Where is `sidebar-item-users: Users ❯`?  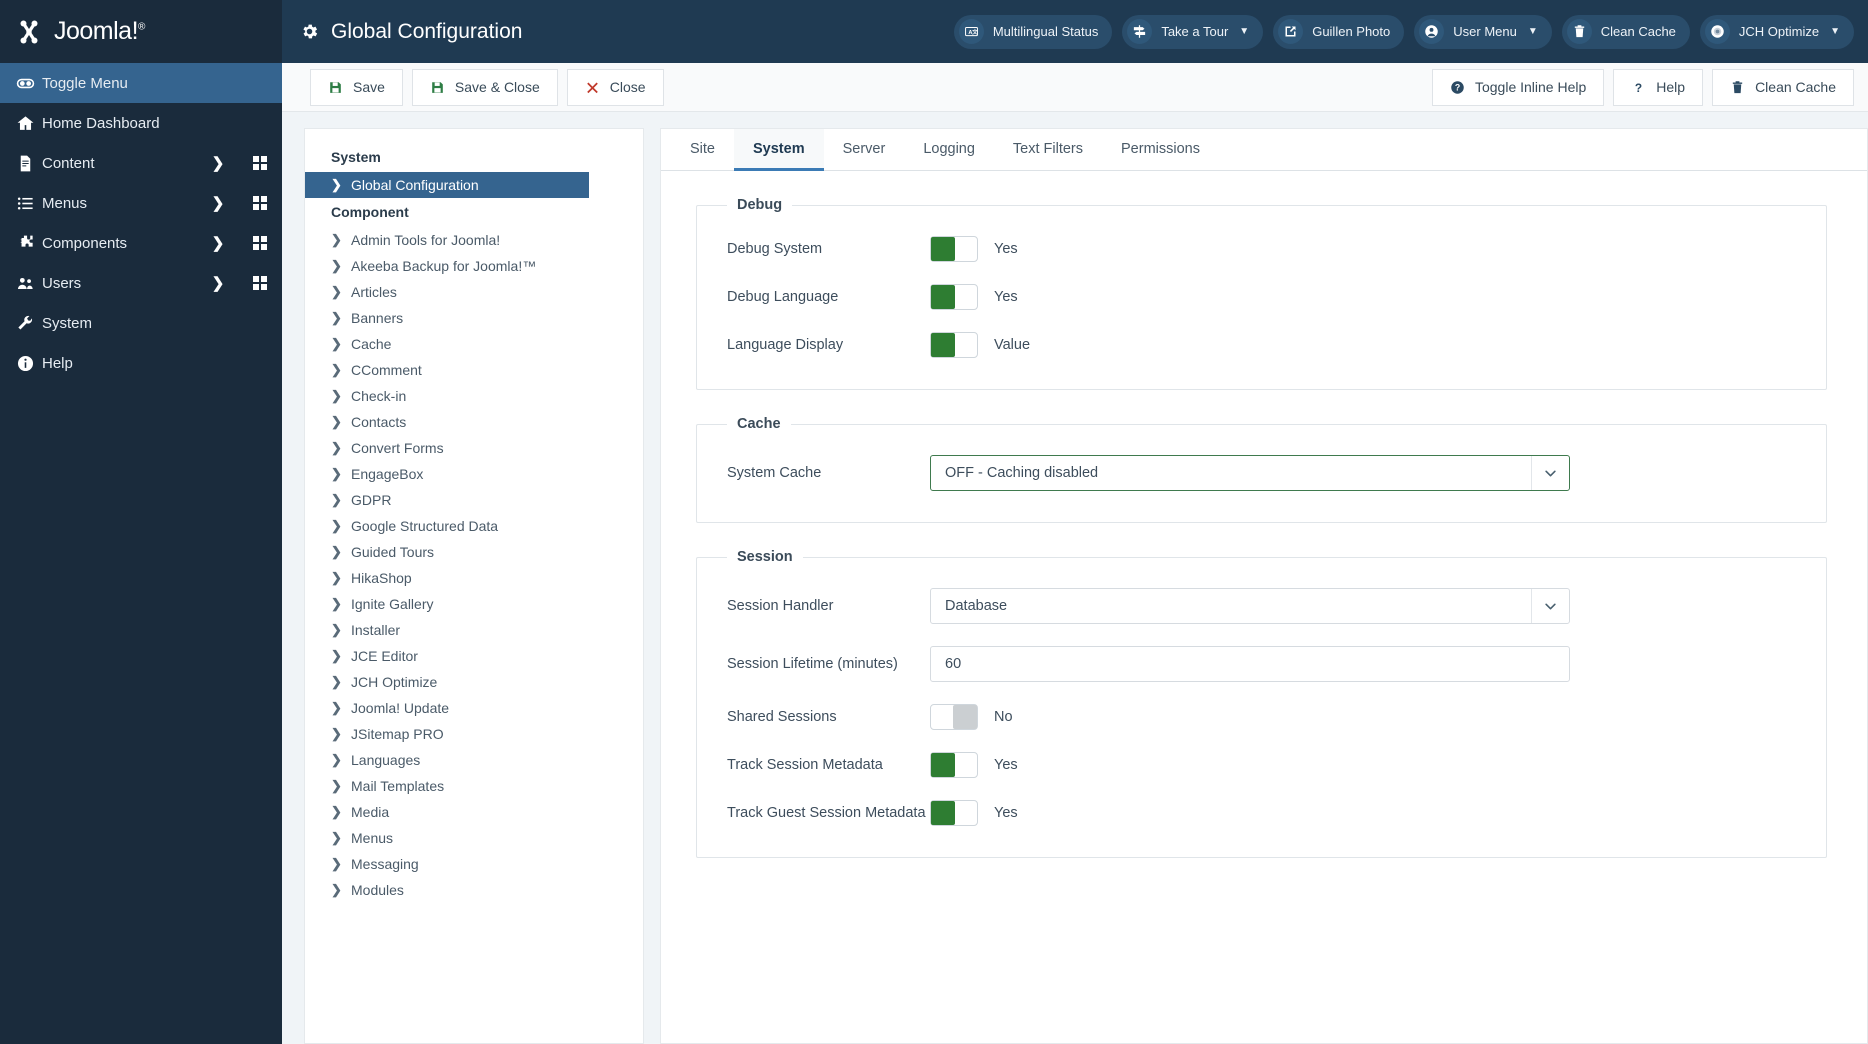
sidebar-item-users: Users ❯ is located at coordinates (141, 283).